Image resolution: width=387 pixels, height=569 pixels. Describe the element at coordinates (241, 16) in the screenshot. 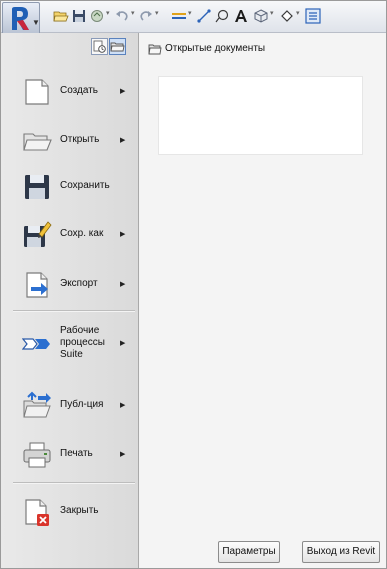

I see `text-icon` at that location.